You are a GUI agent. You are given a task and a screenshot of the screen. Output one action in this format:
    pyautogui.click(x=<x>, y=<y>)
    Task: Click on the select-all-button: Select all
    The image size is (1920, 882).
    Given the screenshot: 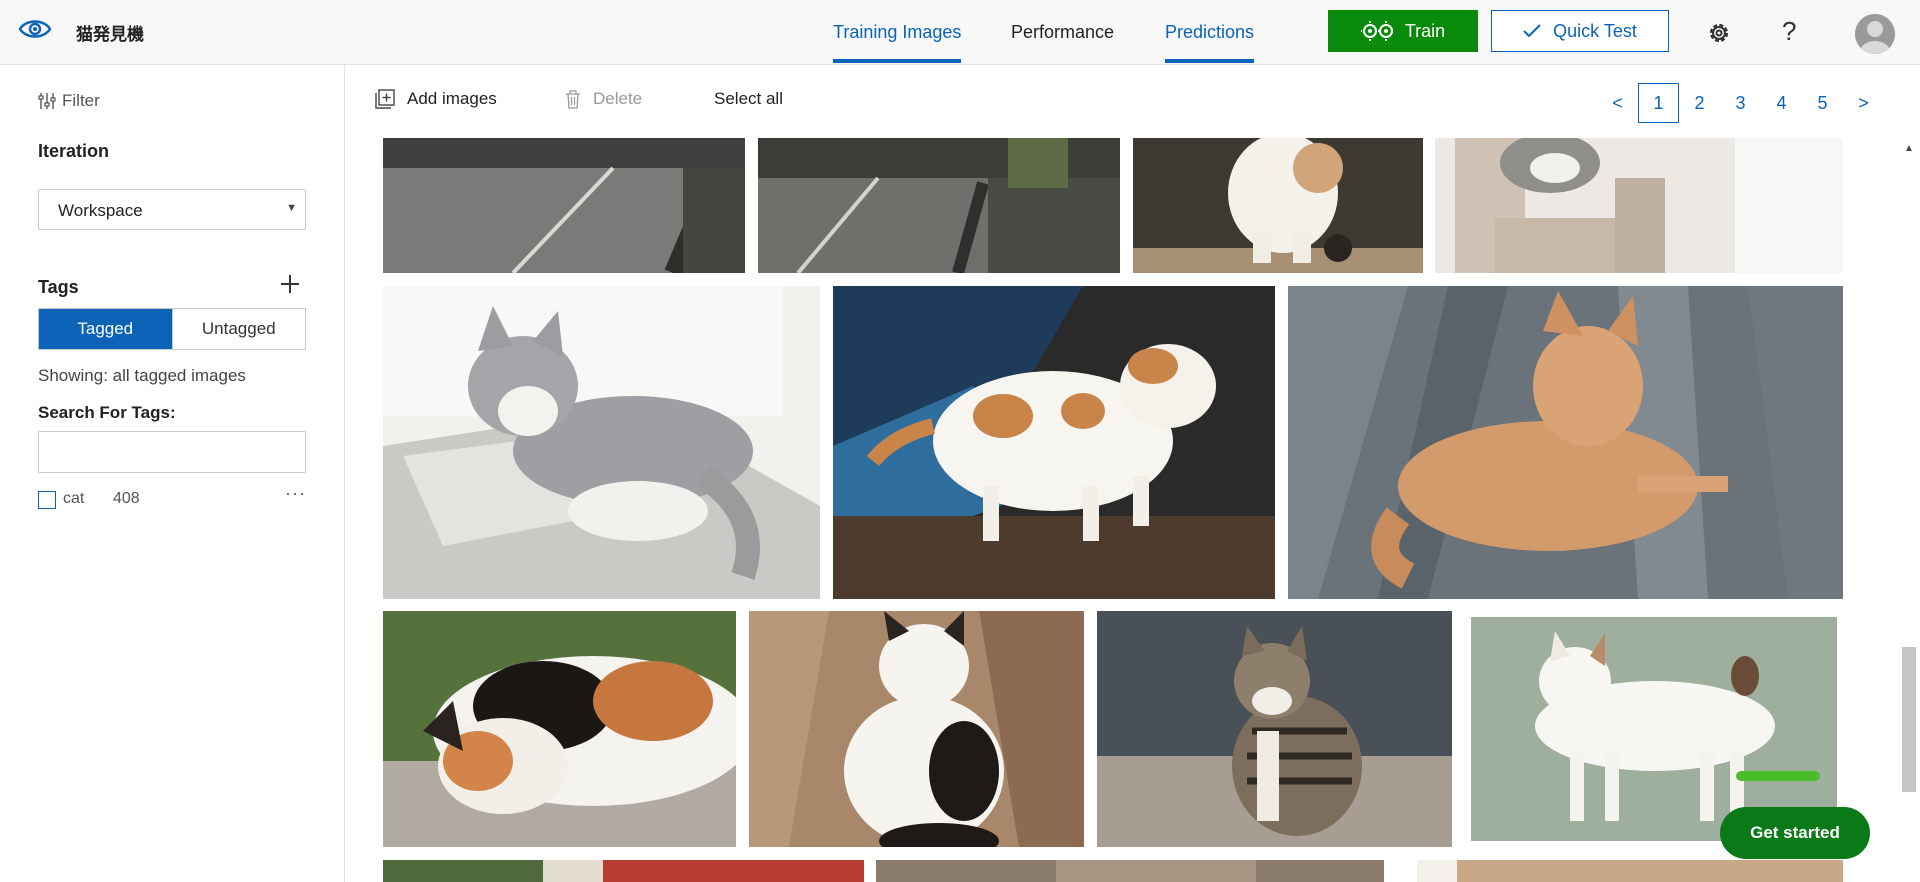 What is the action you would take?
    pyautogui.click(x=748, y=99)
    